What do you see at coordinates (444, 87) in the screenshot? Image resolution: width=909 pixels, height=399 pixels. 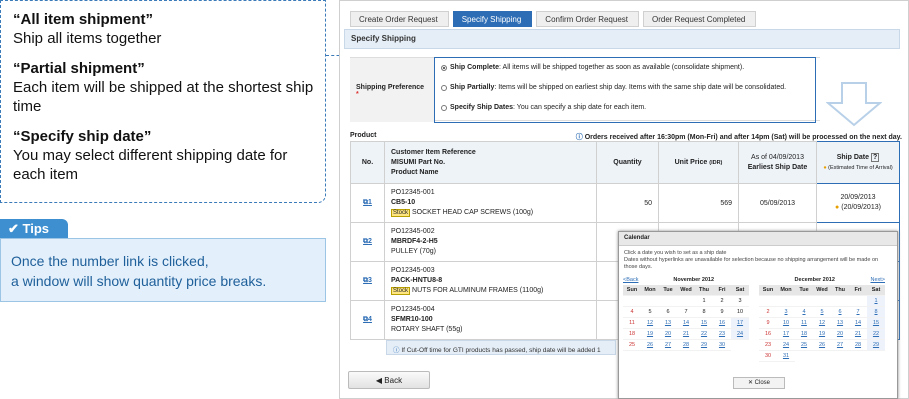 I see `radio-ship-partially` at bounding box center [444, 87].